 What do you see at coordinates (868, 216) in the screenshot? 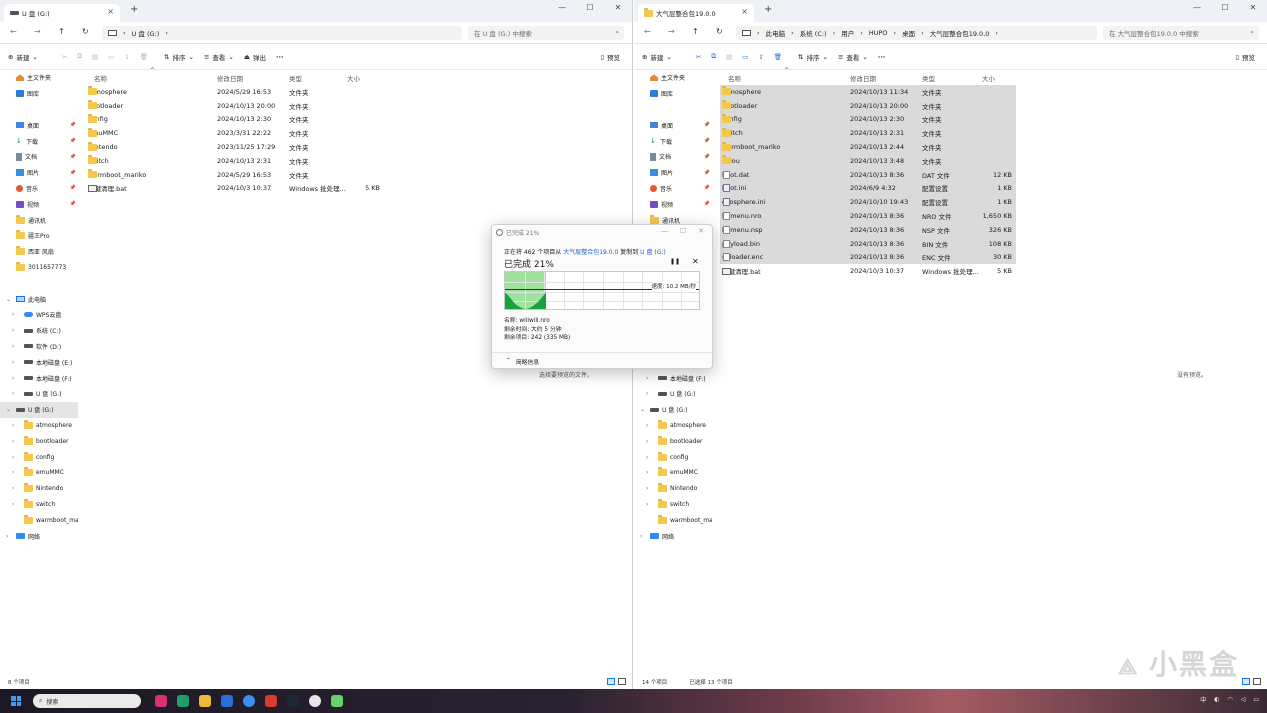
I see `file-row: hbmenu.nro 2024/10/13 8:36 NRO 文件 1,650 KB` at bounding box center [868, 216].